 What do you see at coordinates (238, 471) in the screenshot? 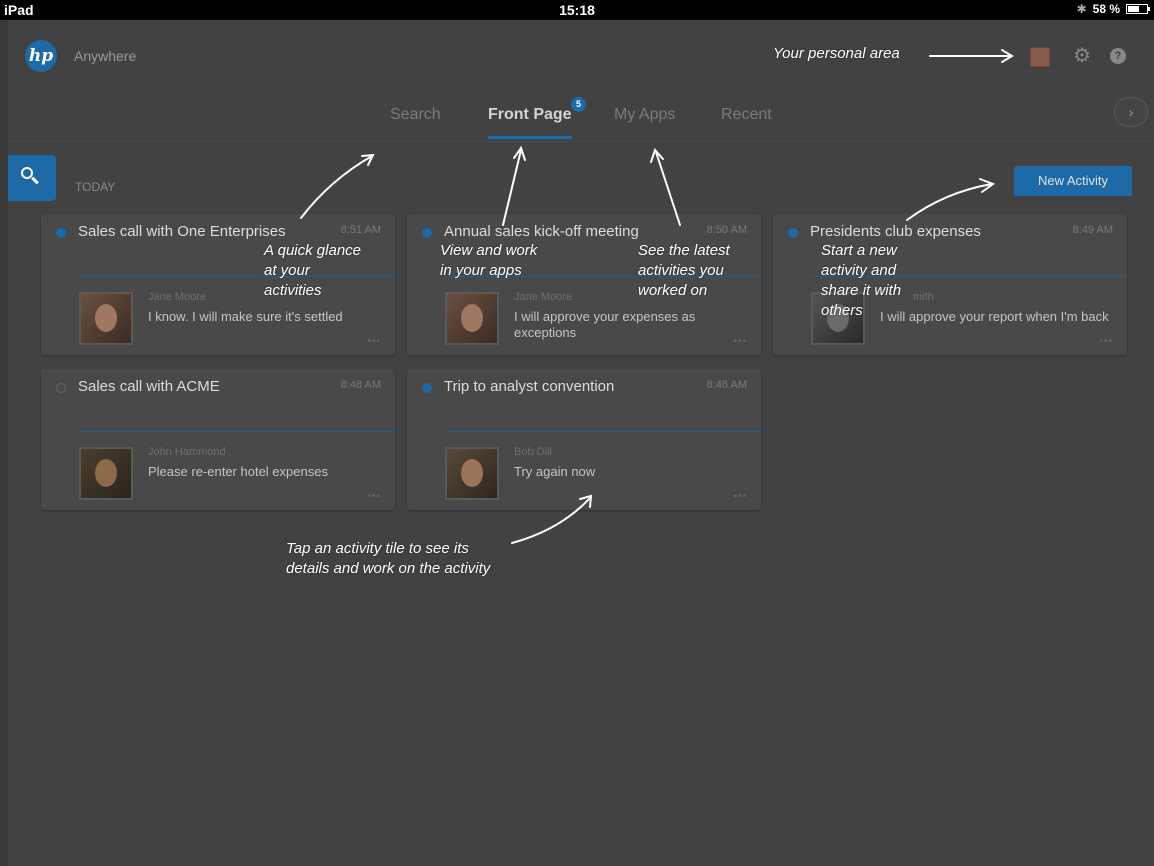
I see `activity-message: Please re-enter hotel expenses` at bounding box center [238, 471].